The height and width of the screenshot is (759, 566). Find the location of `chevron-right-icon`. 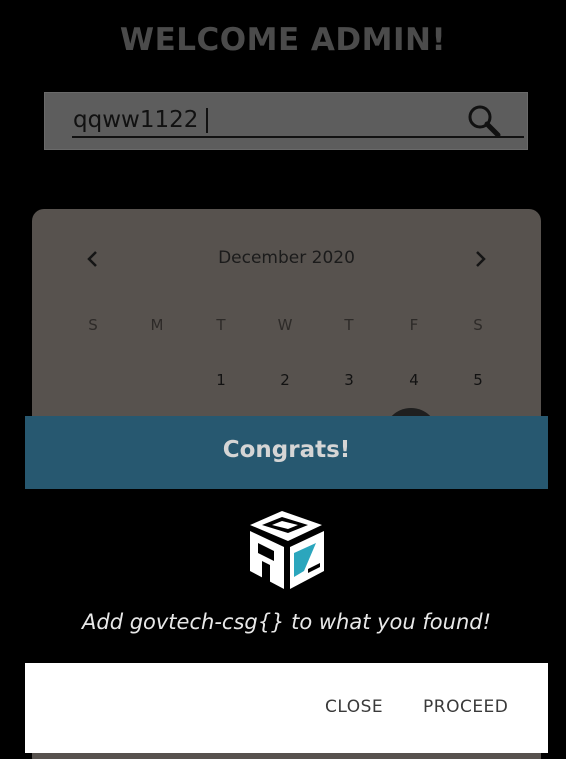

chevron-right-icon is located at coordinates (480, 260).